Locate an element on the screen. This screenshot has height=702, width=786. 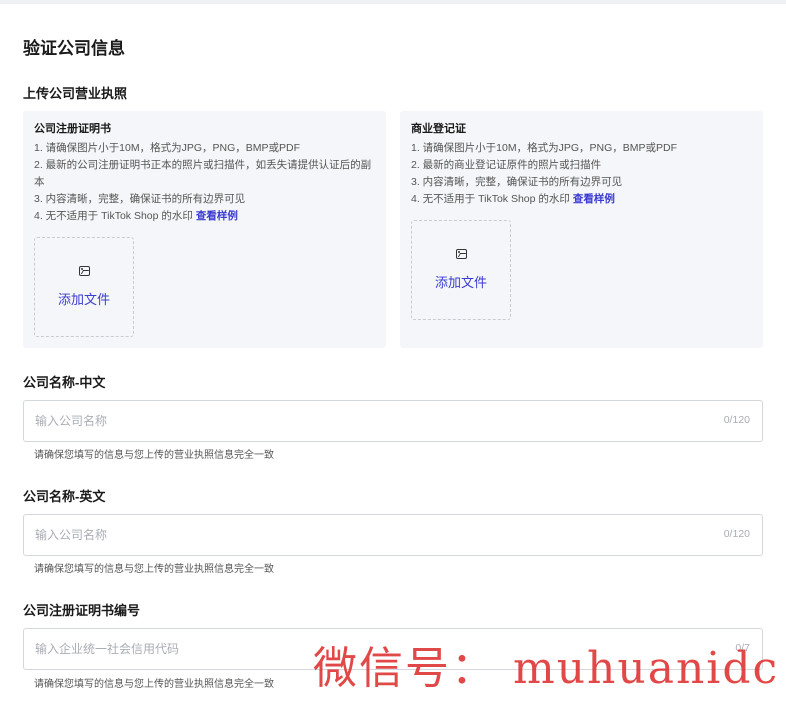
company-name-cn-input-box: 0/120 is located at coordinates (393, 421).